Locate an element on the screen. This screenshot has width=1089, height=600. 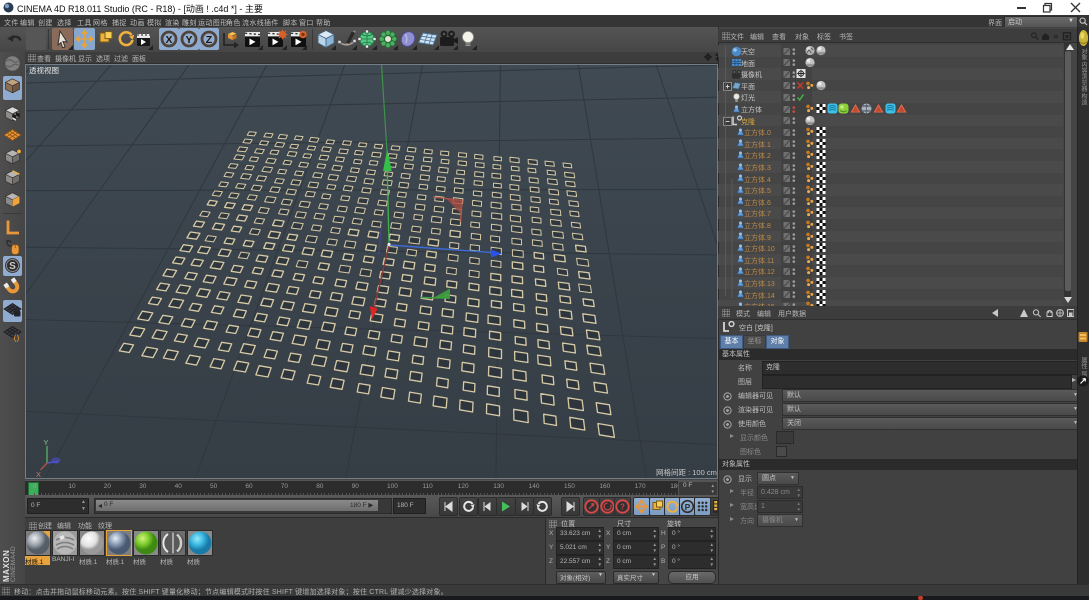
svg-text: 网格间距 : 100 cm is located at coordinates (686, 472).